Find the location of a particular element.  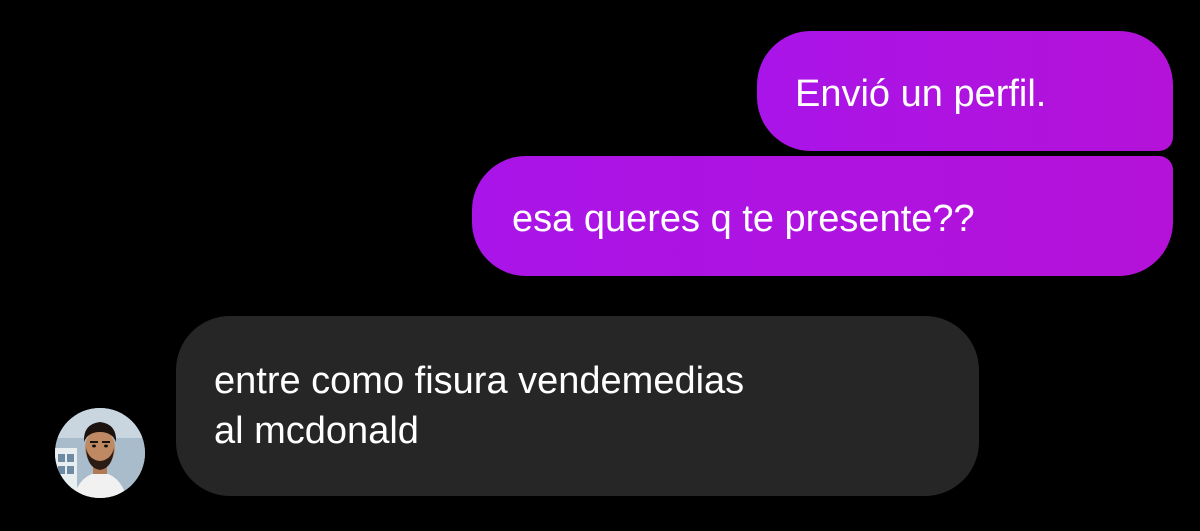

user-avatar-photo-icon is located at coordinates (100, 453).